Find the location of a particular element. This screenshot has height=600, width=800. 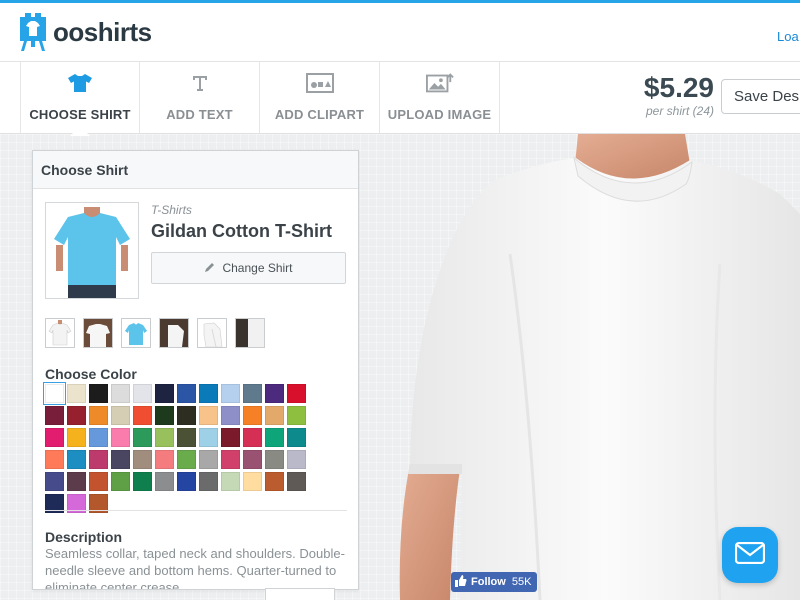

color-swatch-grid is located at coordinates (189, 447).